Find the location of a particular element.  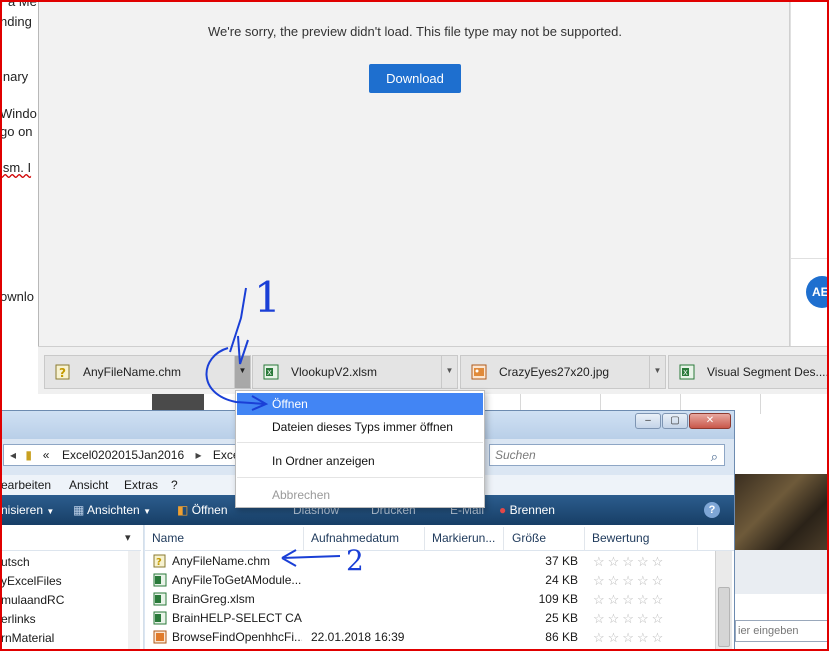

menu-extras: Extras is located at coordinates (141, 485).